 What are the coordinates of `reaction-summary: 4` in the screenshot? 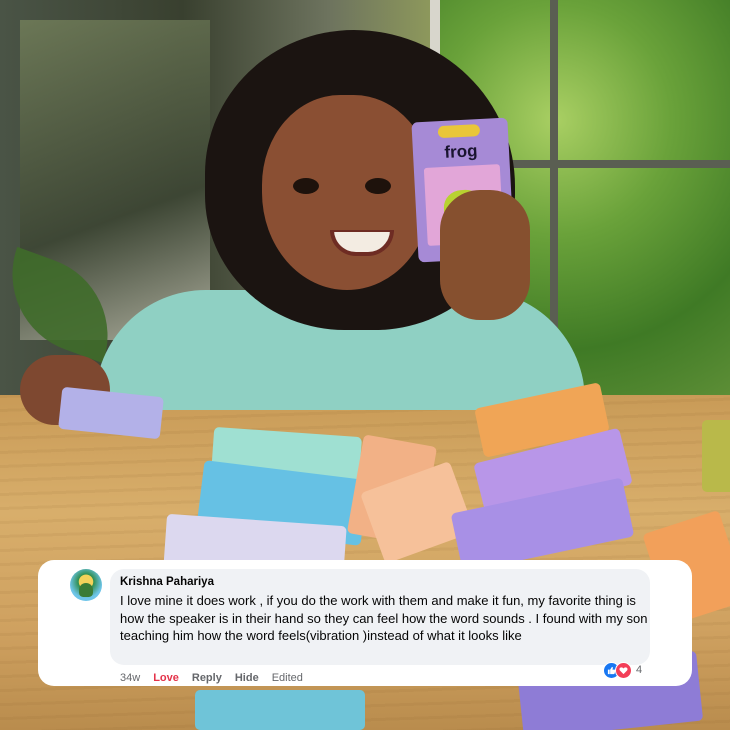 It's located at (622, 670).